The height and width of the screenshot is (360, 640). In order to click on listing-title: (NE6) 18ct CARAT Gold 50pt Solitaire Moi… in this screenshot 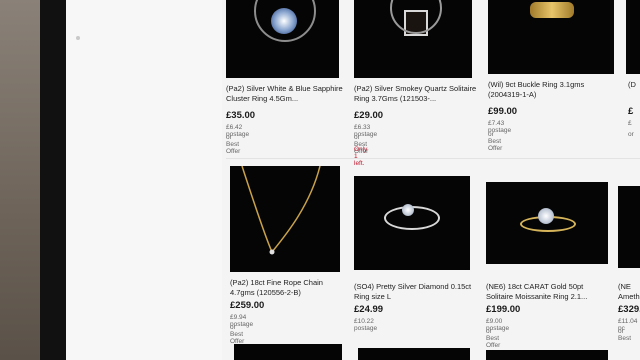, I will do `click(548, 292)`.